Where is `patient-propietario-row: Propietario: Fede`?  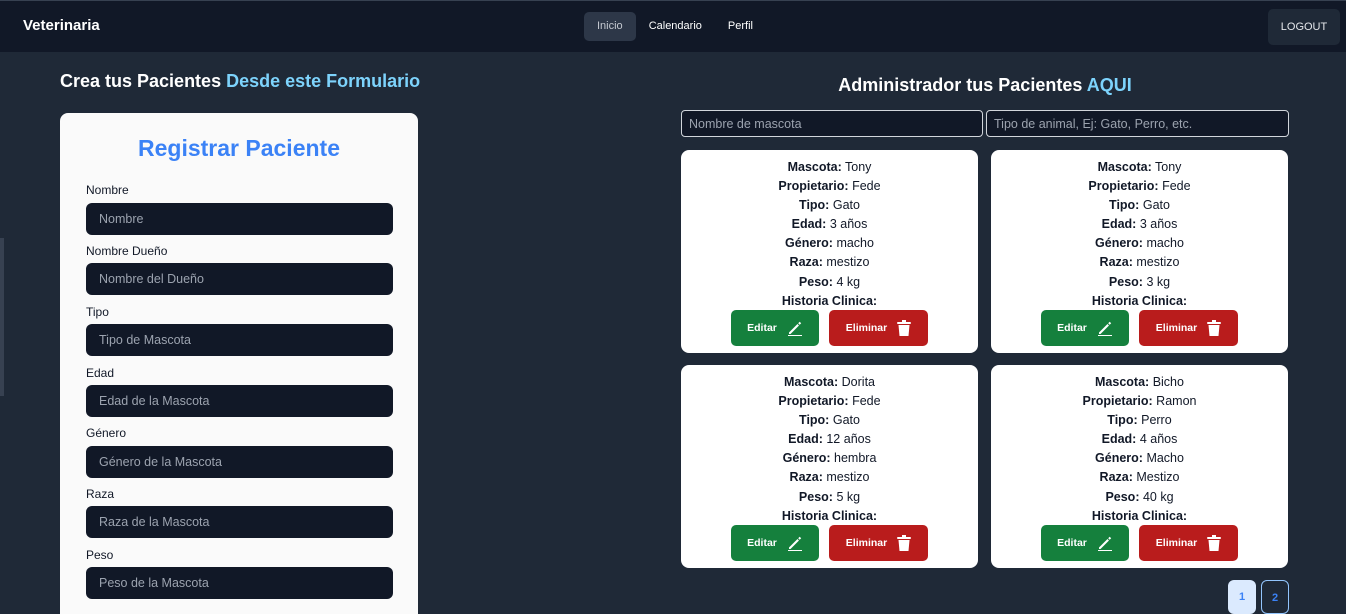 patient-propietario-row: Propietario: Fede is located at coordinates (1139, 186).